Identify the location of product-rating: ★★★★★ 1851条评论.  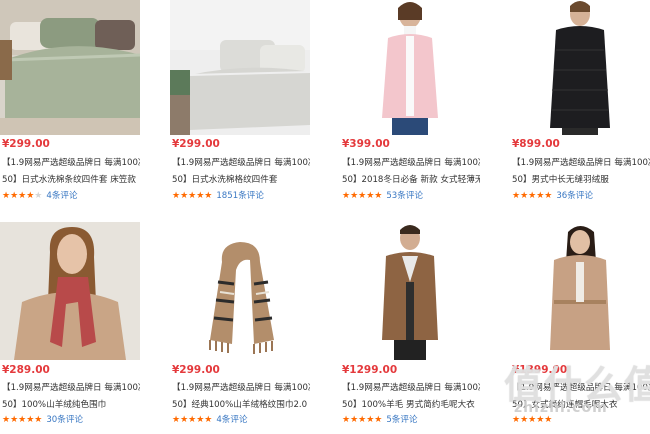
(218, 196).